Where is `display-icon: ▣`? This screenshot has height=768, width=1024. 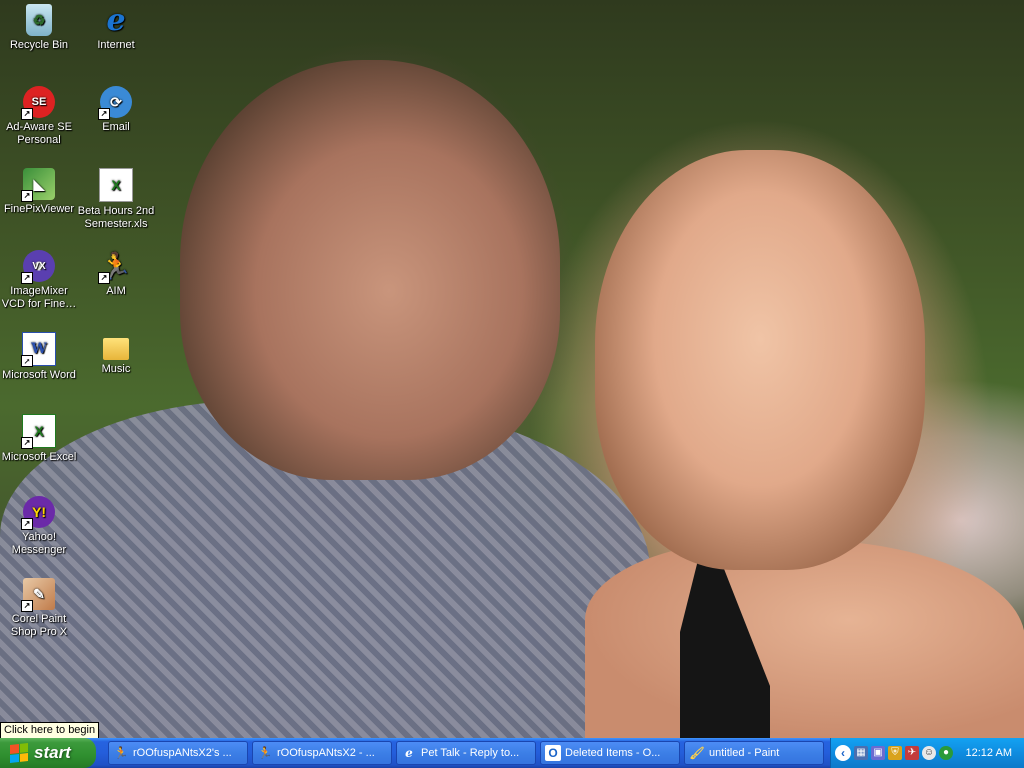 display-icon: ▣ is located at coordinates (878, 753).